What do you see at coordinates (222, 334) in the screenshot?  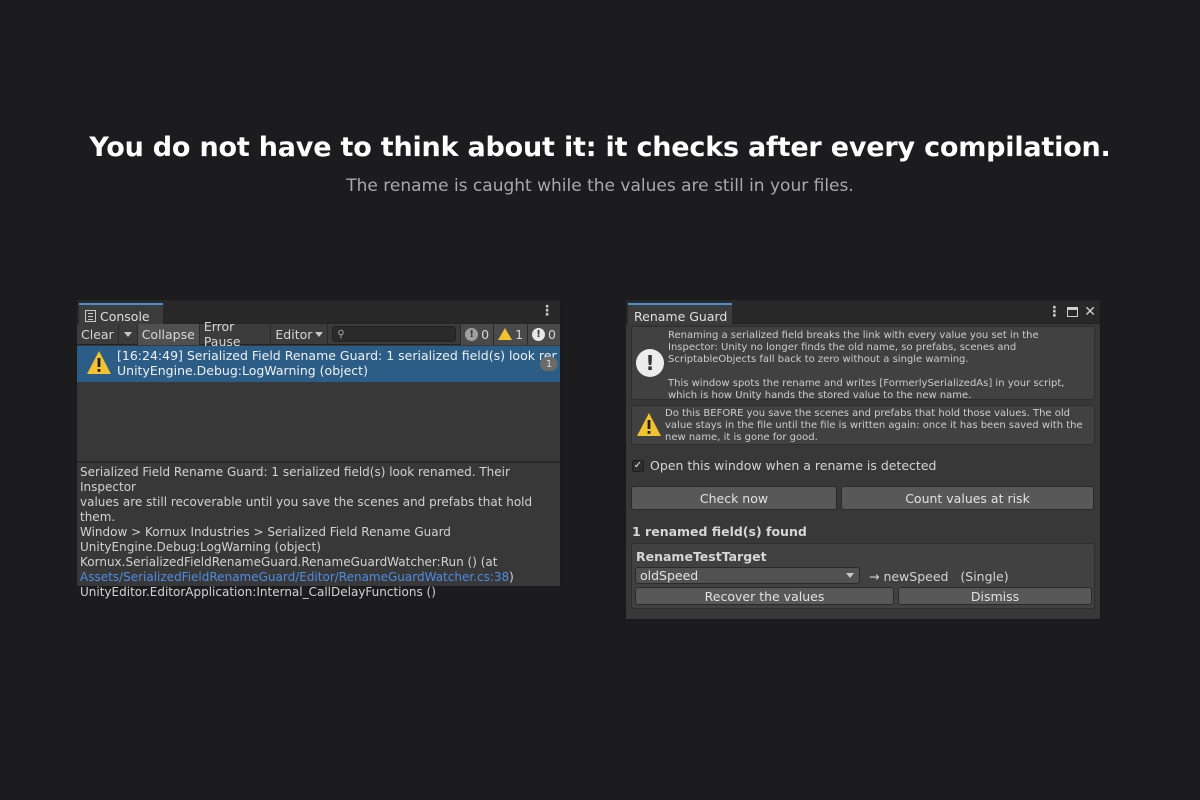 I see `error-pause-label: Error Pause` at bounding box center [222, 334].